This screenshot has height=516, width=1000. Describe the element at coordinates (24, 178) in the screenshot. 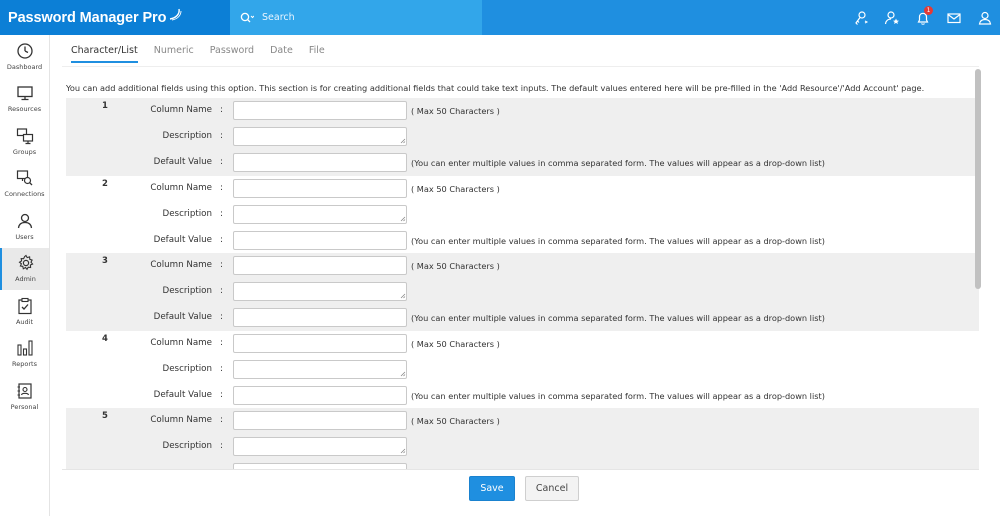

I see `connections-icon` at that location.